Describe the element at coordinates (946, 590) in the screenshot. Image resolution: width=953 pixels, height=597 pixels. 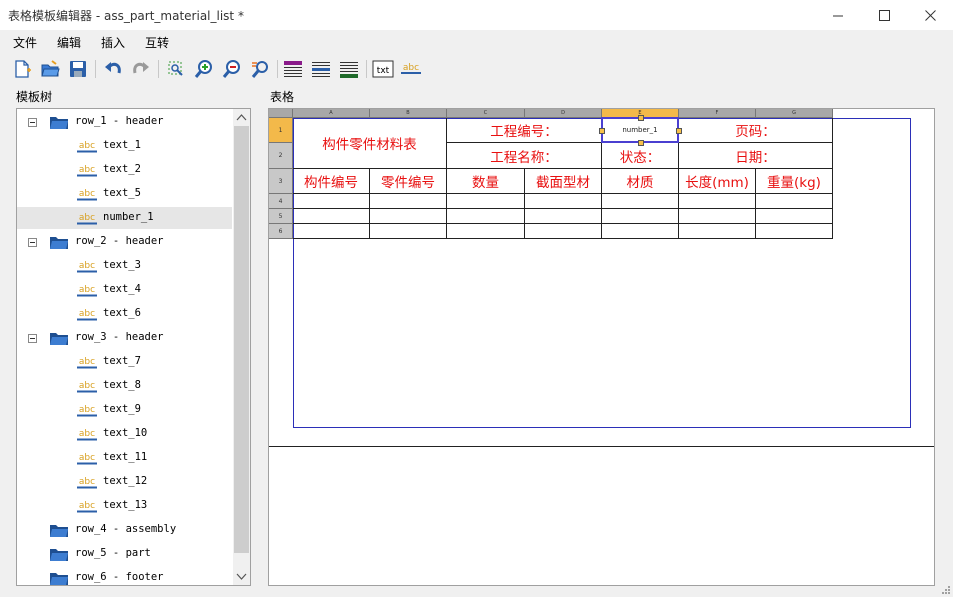
I see `size-grip-icon` at that location.